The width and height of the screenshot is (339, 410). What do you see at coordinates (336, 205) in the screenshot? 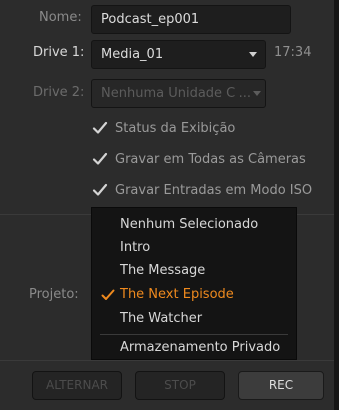
I see `panel-edge` at bounding box center [336, 205].